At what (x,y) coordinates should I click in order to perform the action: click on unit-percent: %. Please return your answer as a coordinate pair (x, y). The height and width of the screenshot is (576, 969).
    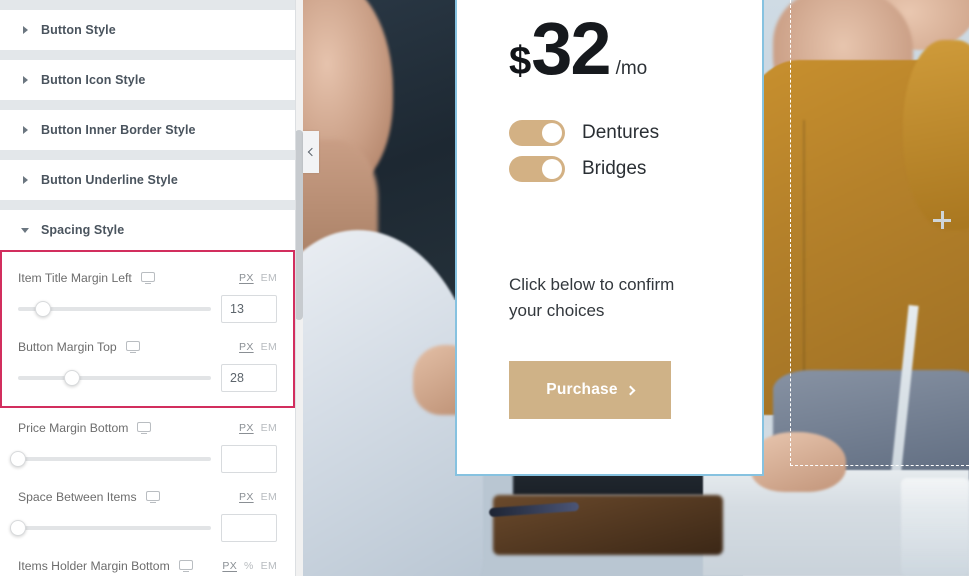
    Looking at the image, I should click on (249, 566).